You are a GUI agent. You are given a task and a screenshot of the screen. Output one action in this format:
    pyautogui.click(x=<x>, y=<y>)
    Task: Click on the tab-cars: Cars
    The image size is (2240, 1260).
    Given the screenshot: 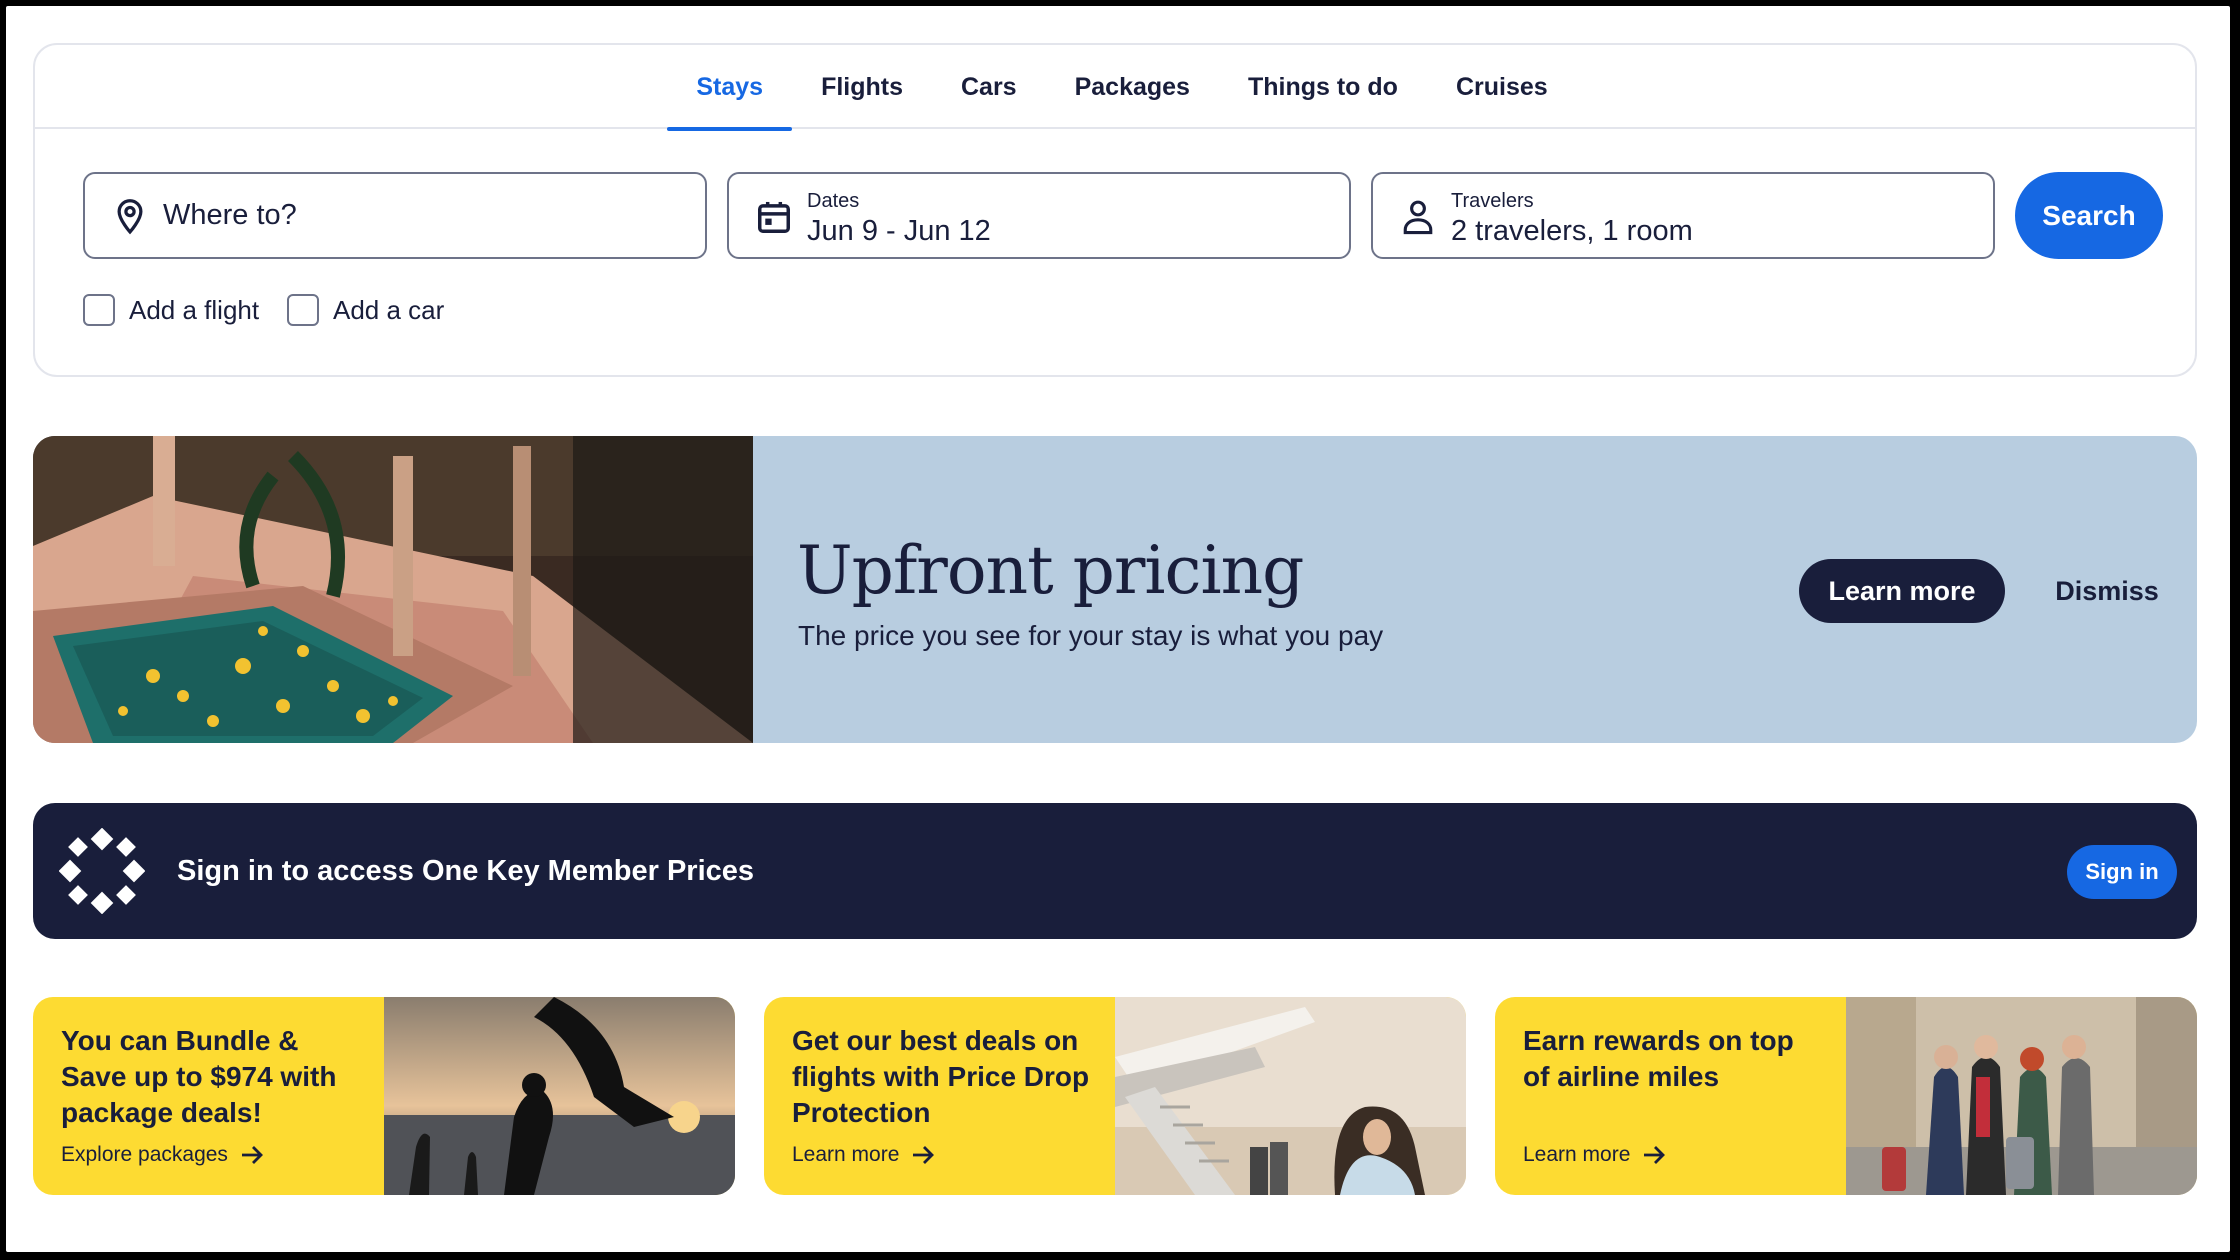 What is the action you would take?
    pyautogui.click(x=989, y=87)
    